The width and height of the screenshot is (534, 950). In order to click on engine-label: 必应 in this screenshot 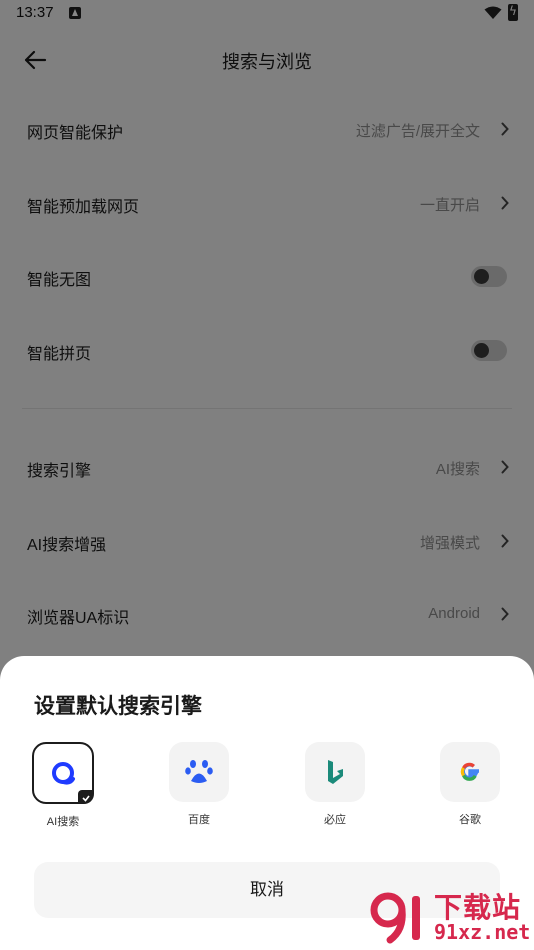, I will do `click(335, 820)`.